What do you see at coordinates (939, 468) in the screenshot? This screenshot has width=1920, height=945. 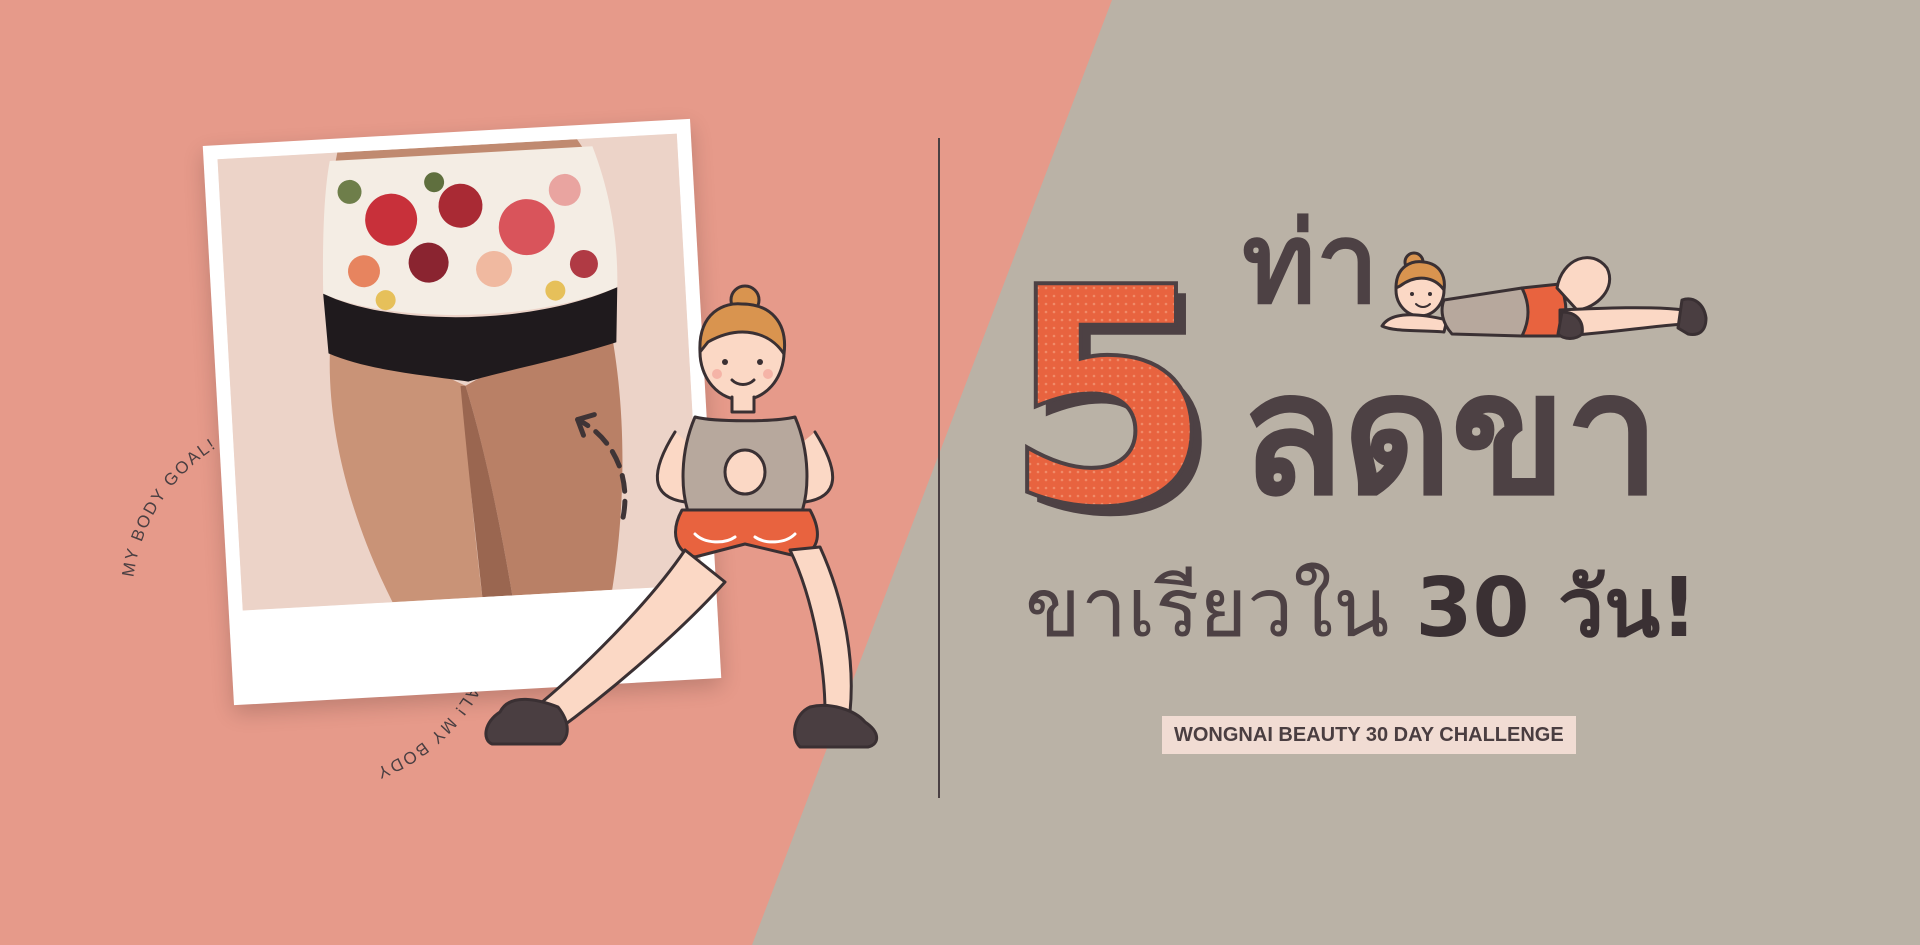 I see `vertical-divider` at bounding box center [939, 468].